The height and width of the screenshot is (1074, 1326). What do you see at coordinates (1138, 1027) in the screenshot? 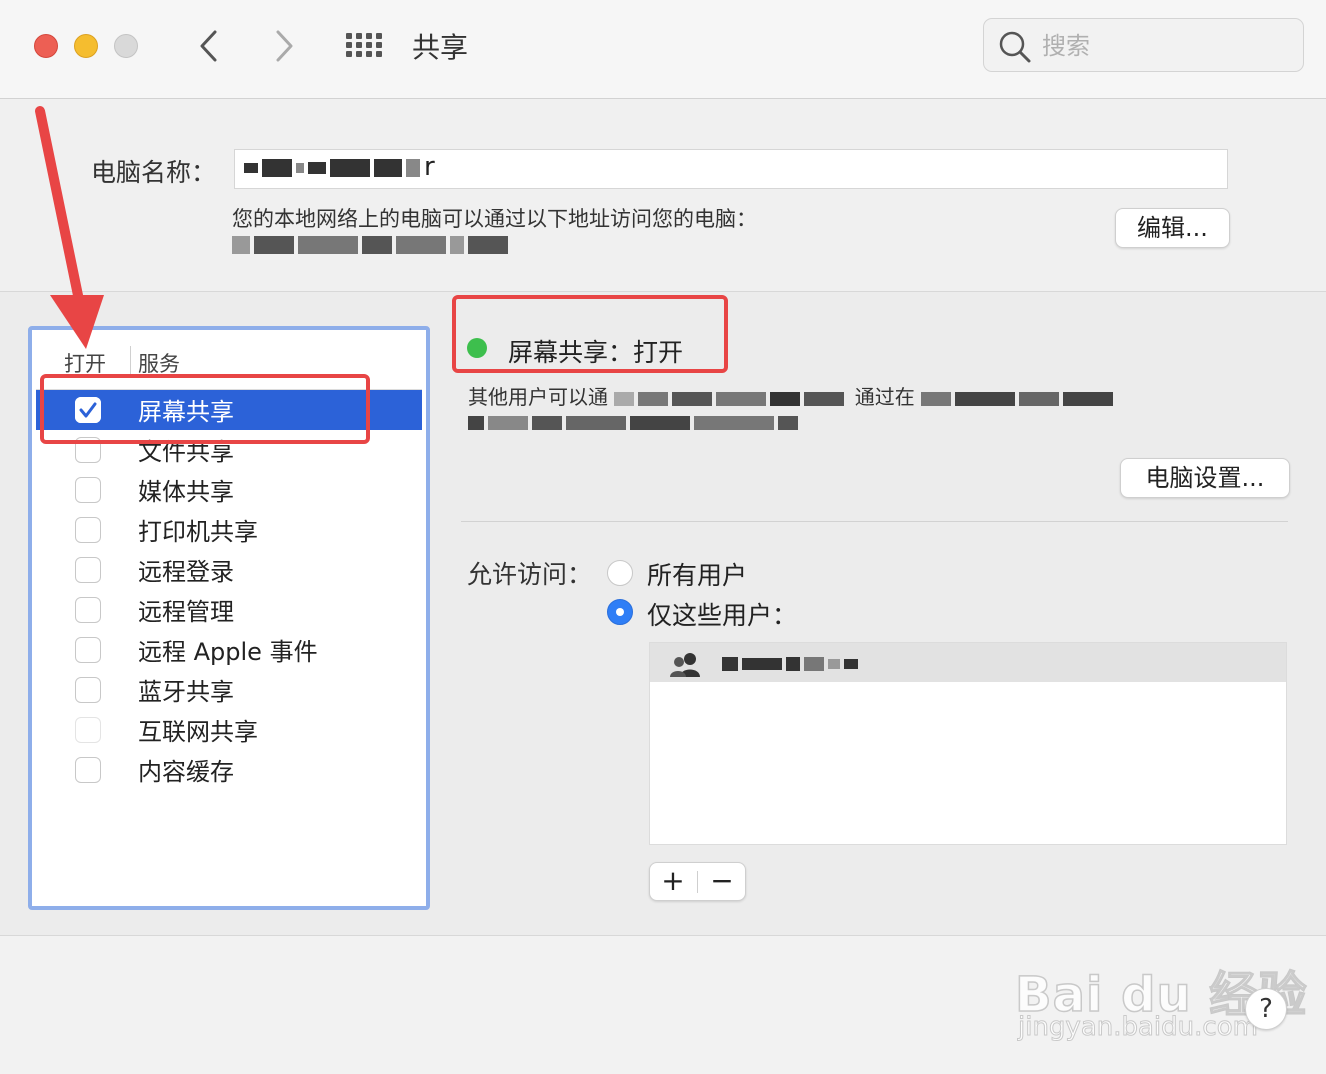
I see `watermark-url: jingyan.baidu.com` at bounding box center [1138, 1027].